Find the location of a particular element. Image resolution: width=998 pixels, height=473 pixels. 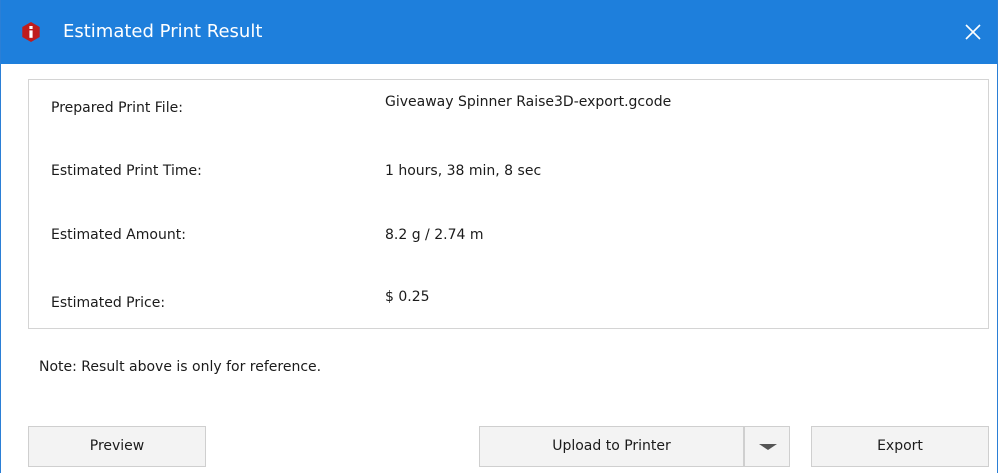

close-button is located at coordinates (973, 32).